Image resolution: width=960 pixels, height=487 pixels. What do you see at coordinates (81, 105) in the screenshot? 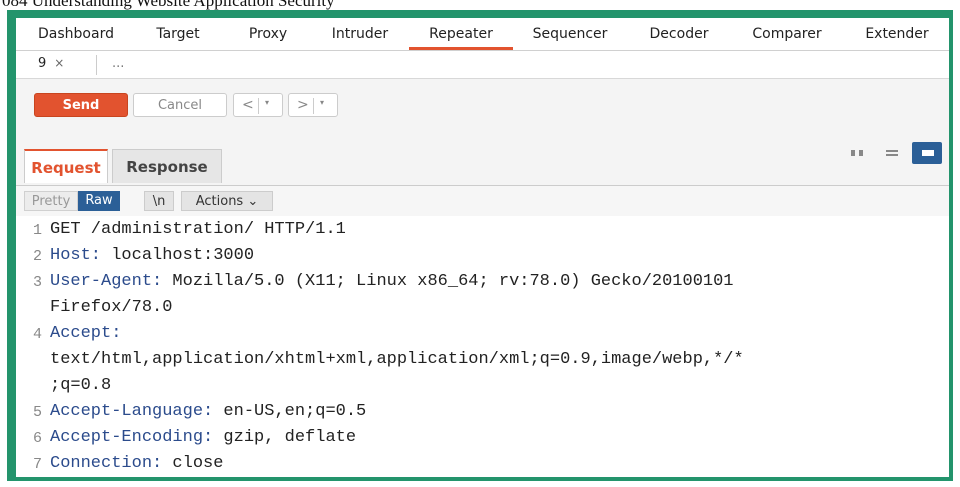
I see `send-button: Send` at bounding box center [81, 105].